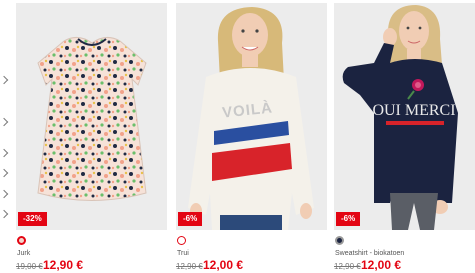 The image size is (475, 273). What do you see at coordinates (32, 219) in the screenshot?
I see `discount-badge: -32%` at bounding box center [32, 219].